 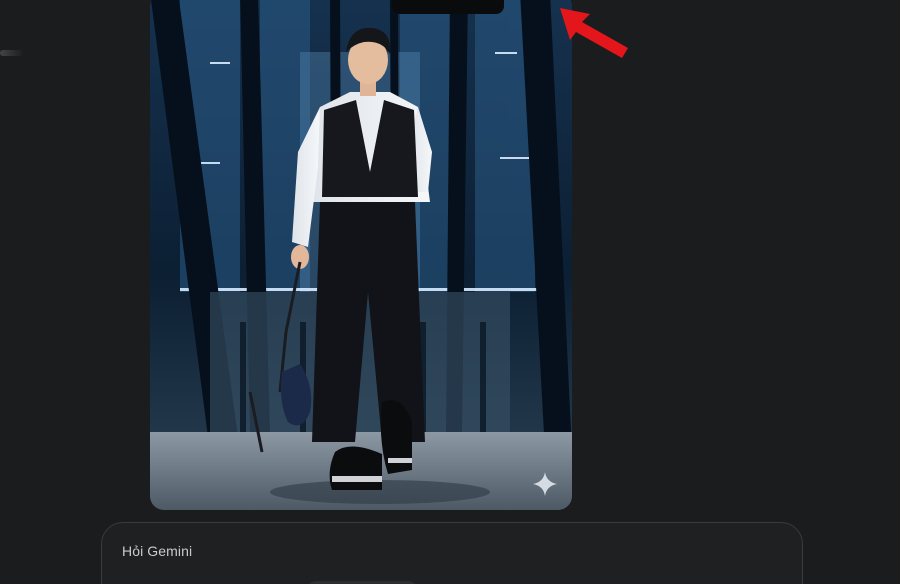 What do you see at coordinates (596, 33) in the screenshot?
I see `red-arrow-icon` at bounding box center [596, 33].